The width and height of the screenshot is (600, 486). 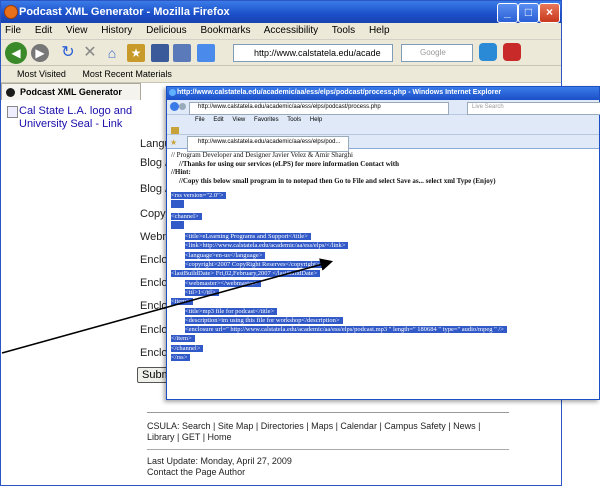 I want to click on menu-edit: Edit, so click(x=43, y=30).